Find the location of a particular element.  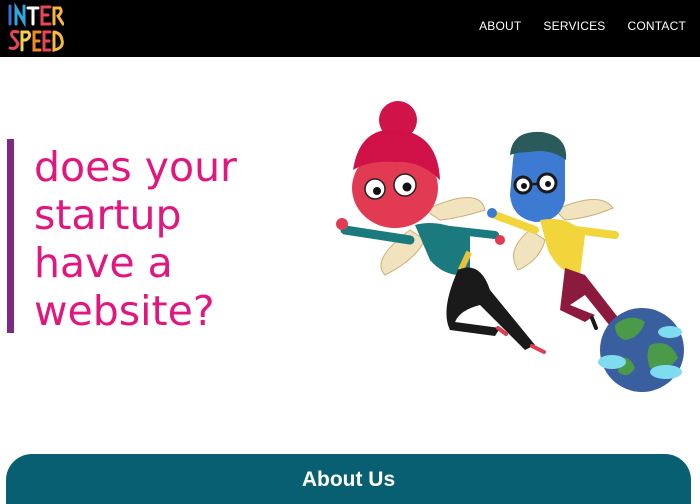

hero-line: have a is located at coordinates (103, 263).